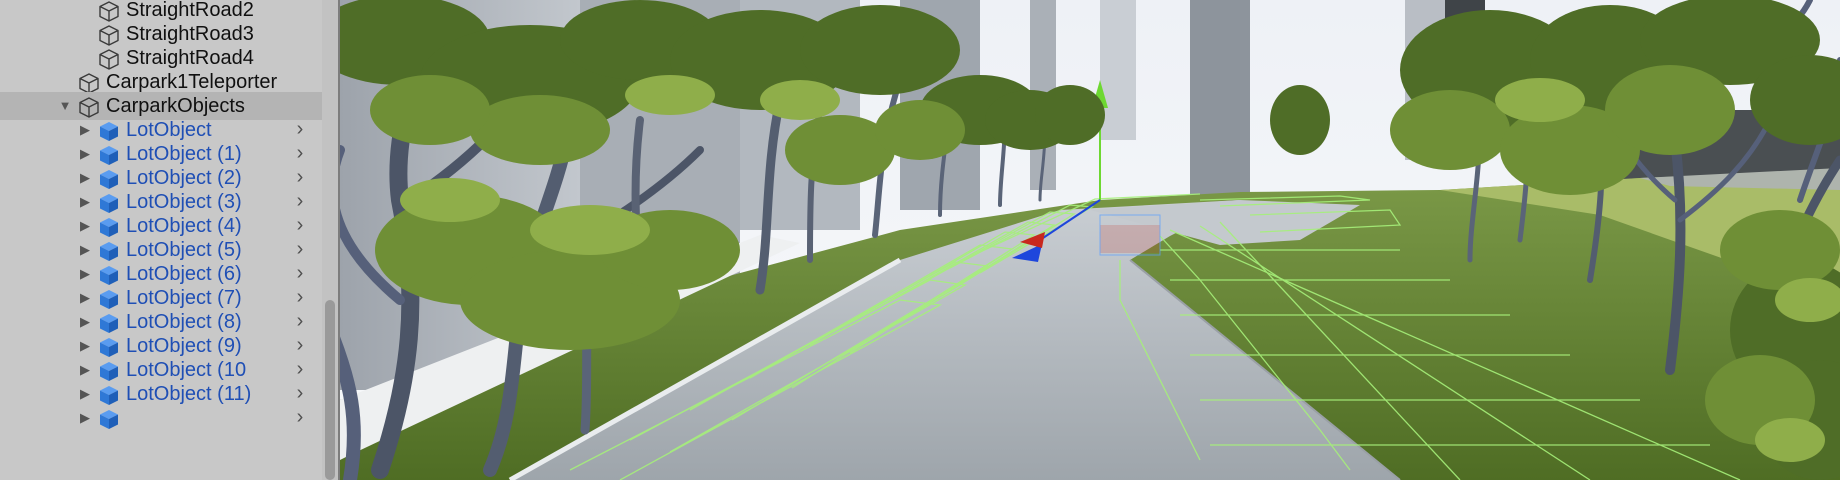 Image resolution: width=1840 pixels, height=480 pixels. I want to click on open-prefab-chevron-icon: ›, so click(300, 418).